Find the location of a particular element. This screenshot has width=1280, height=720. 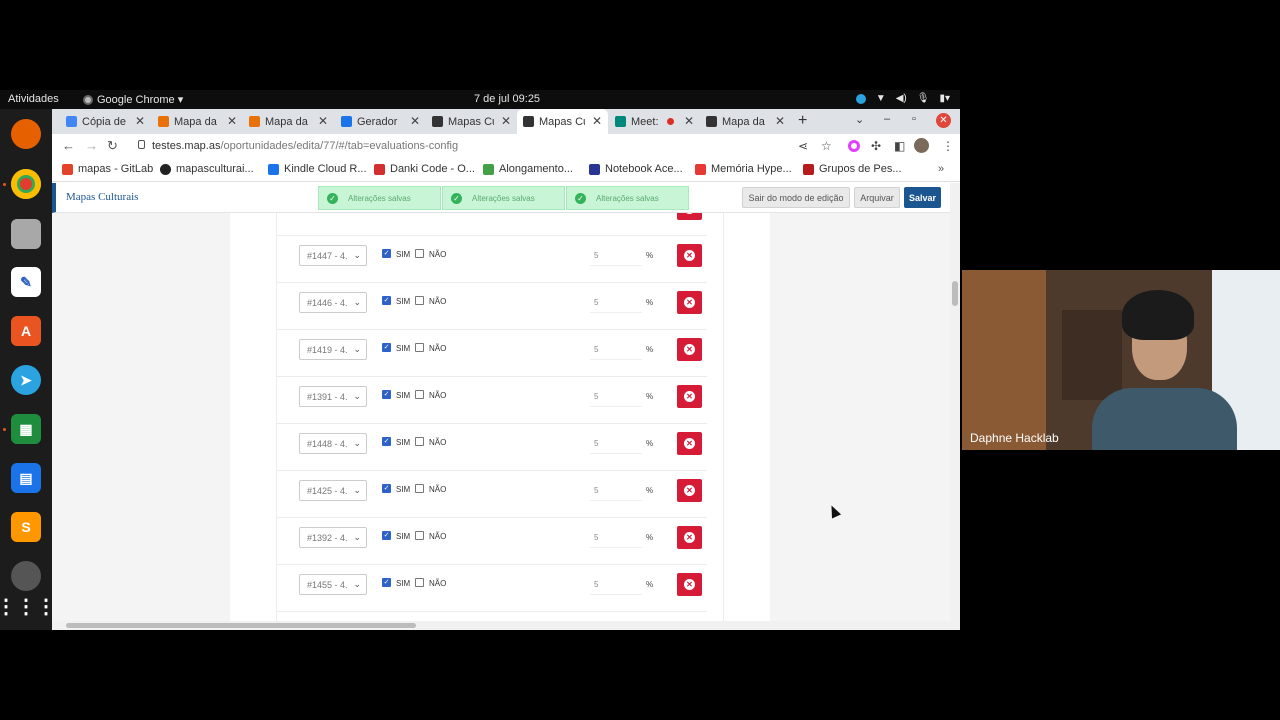

tab-7: Meet: ✕ is located at coordinates (654, 121).